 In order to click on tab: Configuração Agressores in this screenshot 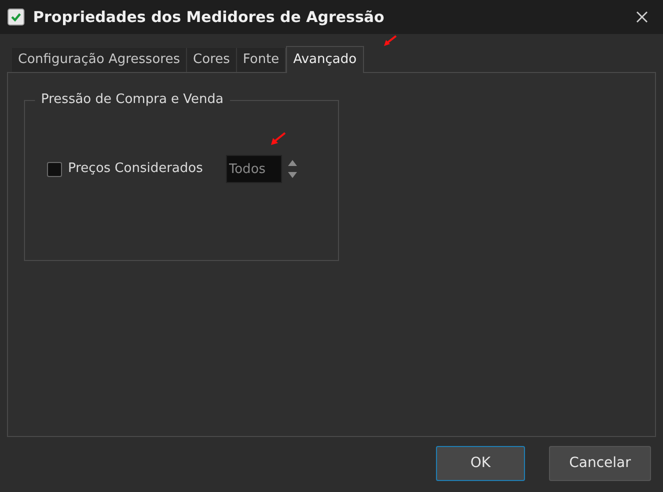, I will do `click(99, 60)`.